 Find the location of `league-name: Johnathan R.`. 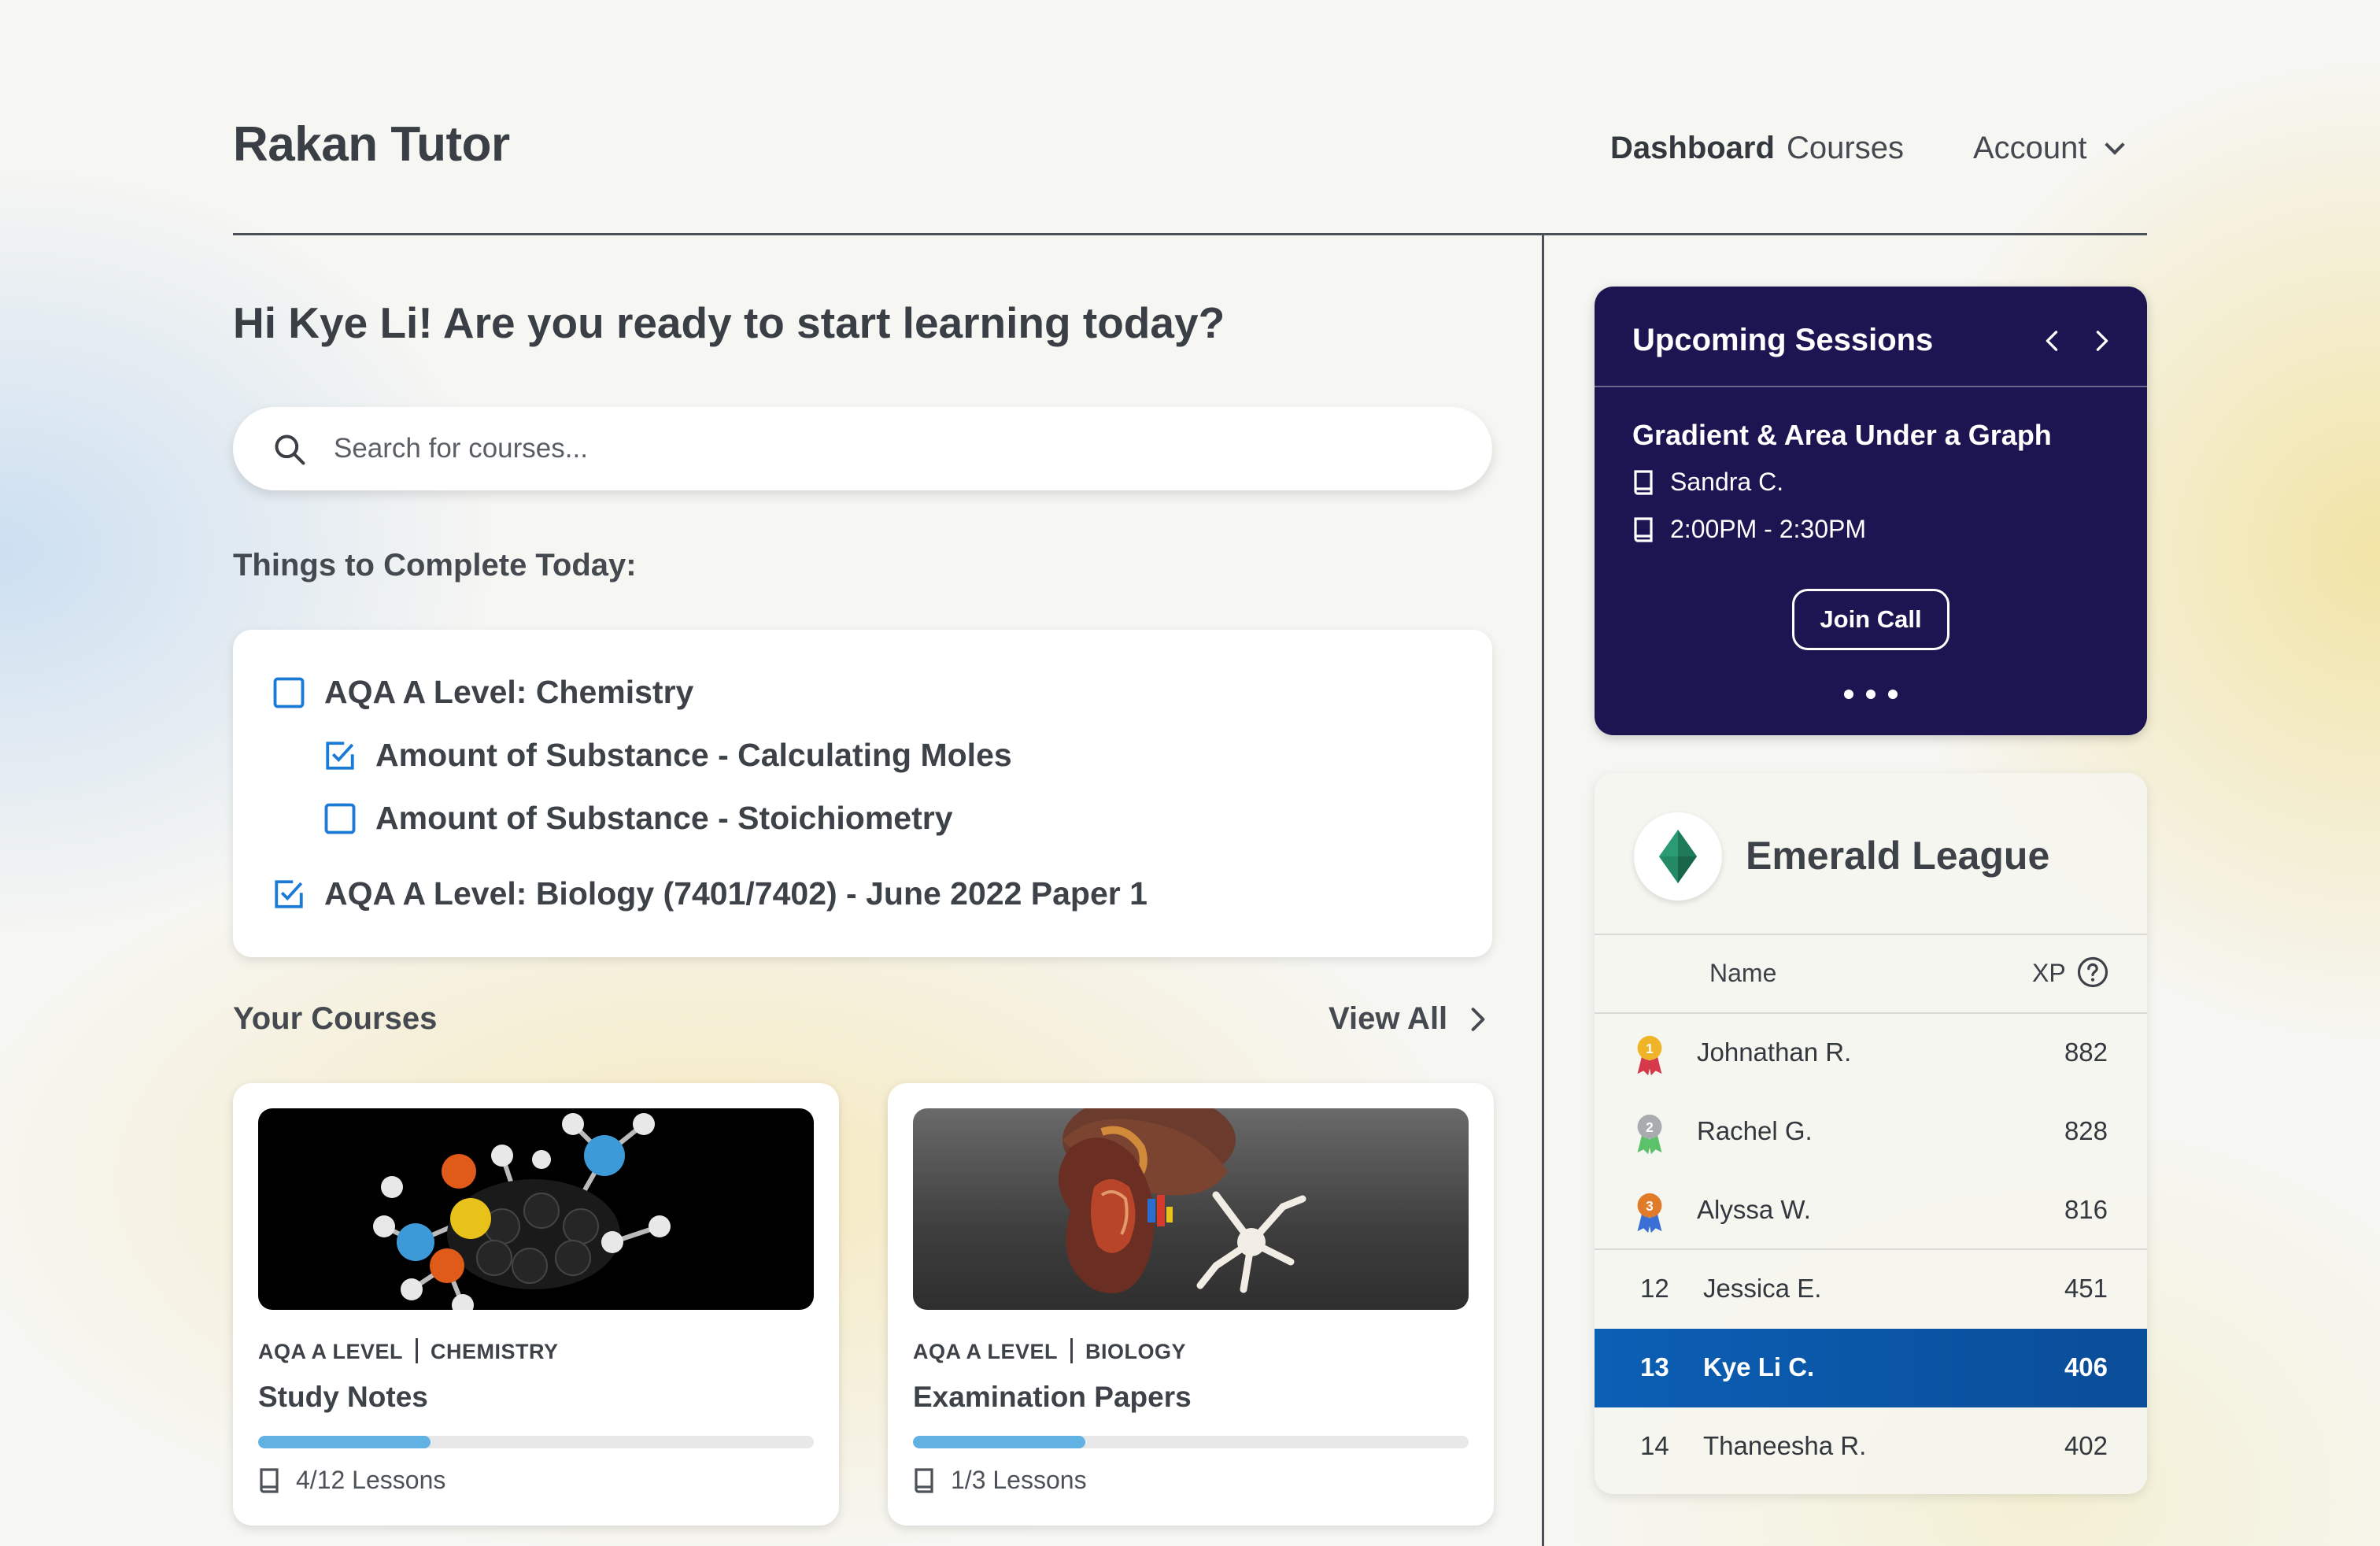

league-name: Johnathan R. is located at coordinates (1774, 1052).